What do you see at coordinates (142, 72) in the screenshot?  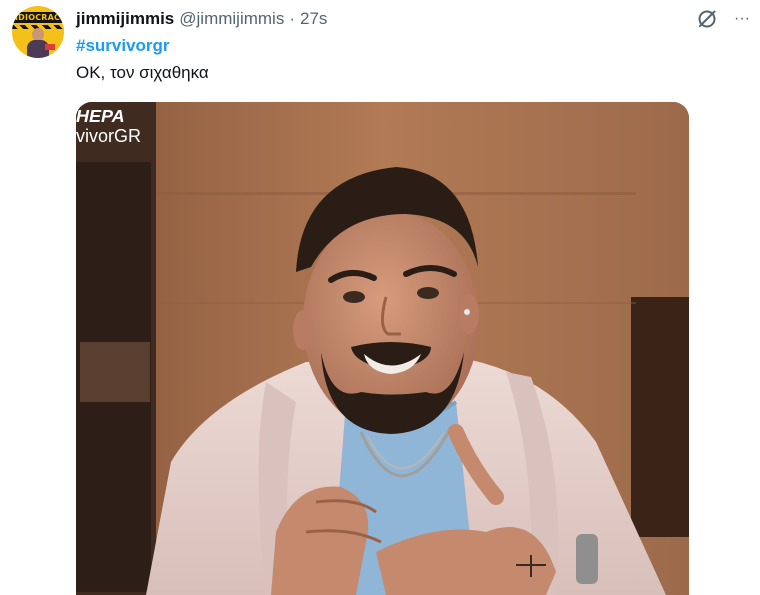 I see `tweet-text: ΟΚ, τον σιχαθηκα` at bounding box center [142, 72].